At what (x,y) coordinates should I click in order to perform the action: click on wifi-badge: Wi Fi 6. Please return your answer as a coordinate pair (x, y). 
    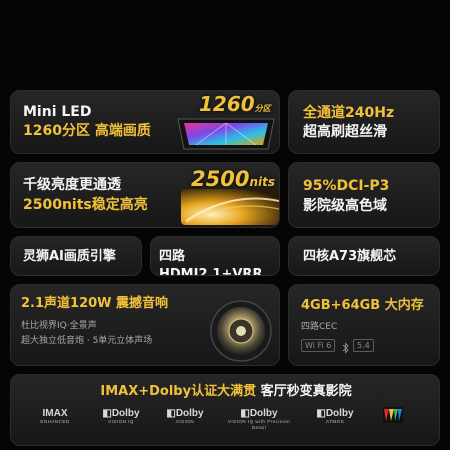
    Looking at the image, I should click on (318, 345).